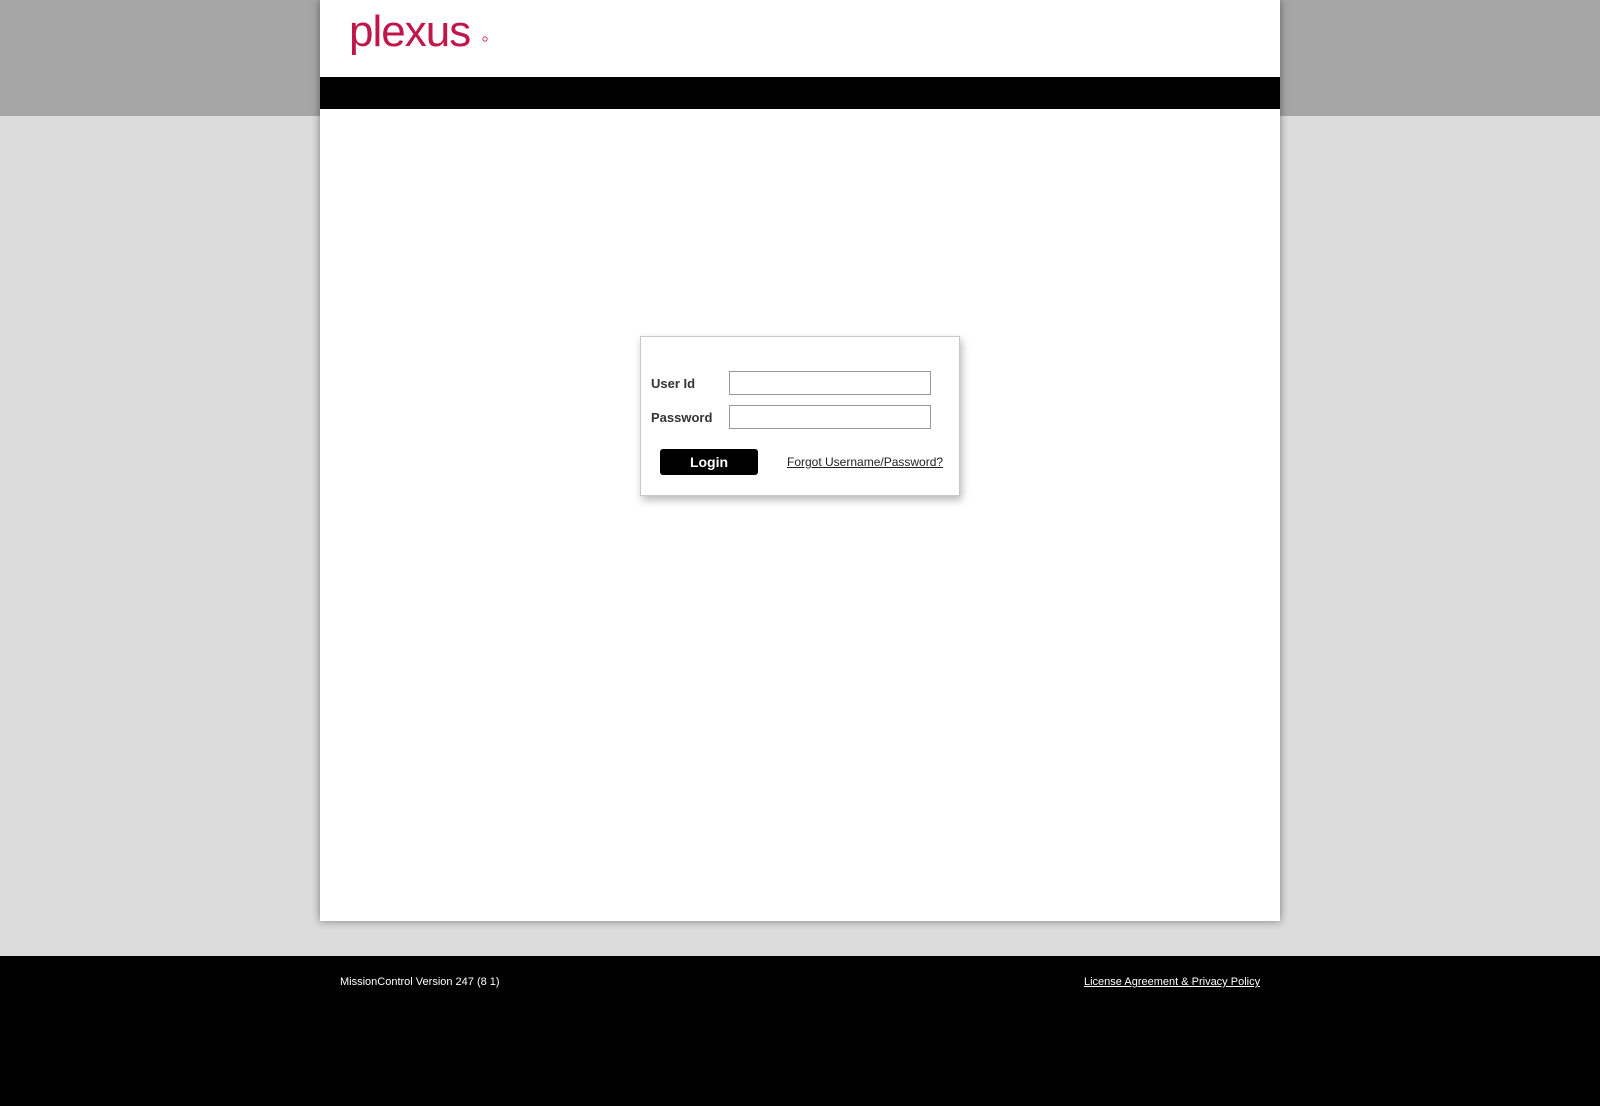 Image resolution: width=1600 pixels, height=1106 pixels. Describe the element at coordinates (485, 39) in the screenshot. I see `logo-trademark-dot` at that location.